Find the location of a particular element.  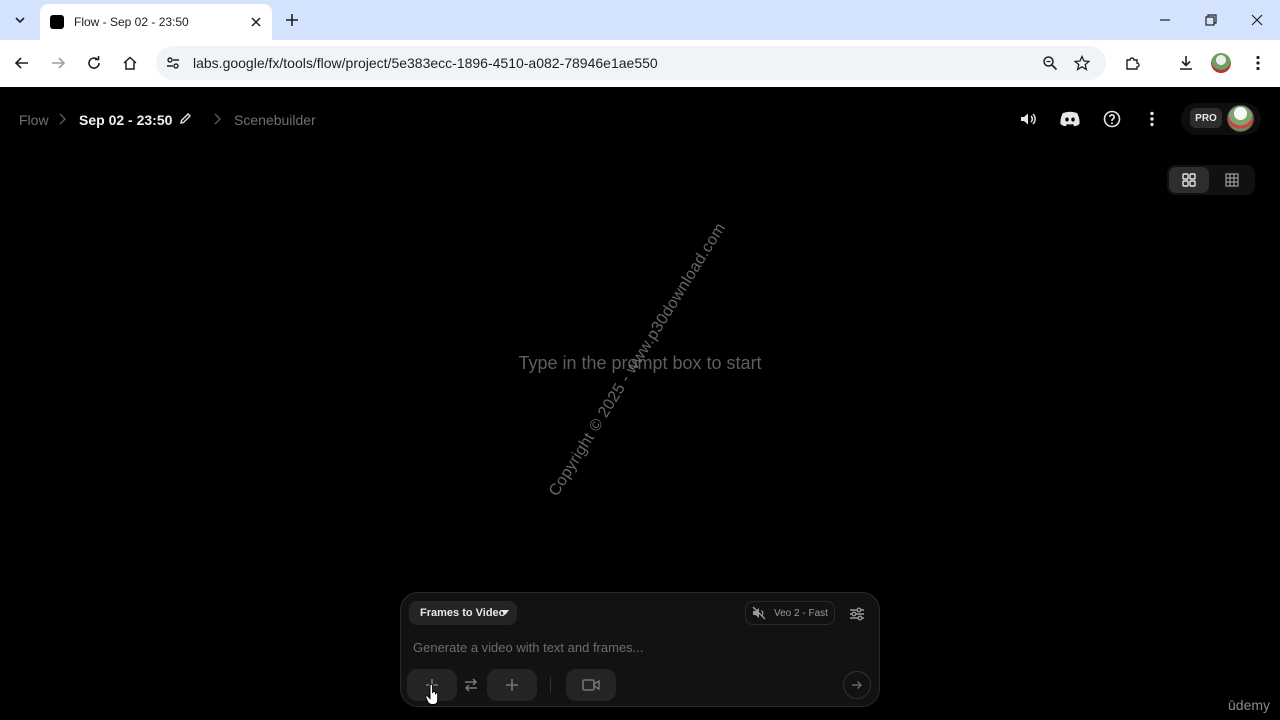

camera-motion-button is located at coordinates (591, 685).